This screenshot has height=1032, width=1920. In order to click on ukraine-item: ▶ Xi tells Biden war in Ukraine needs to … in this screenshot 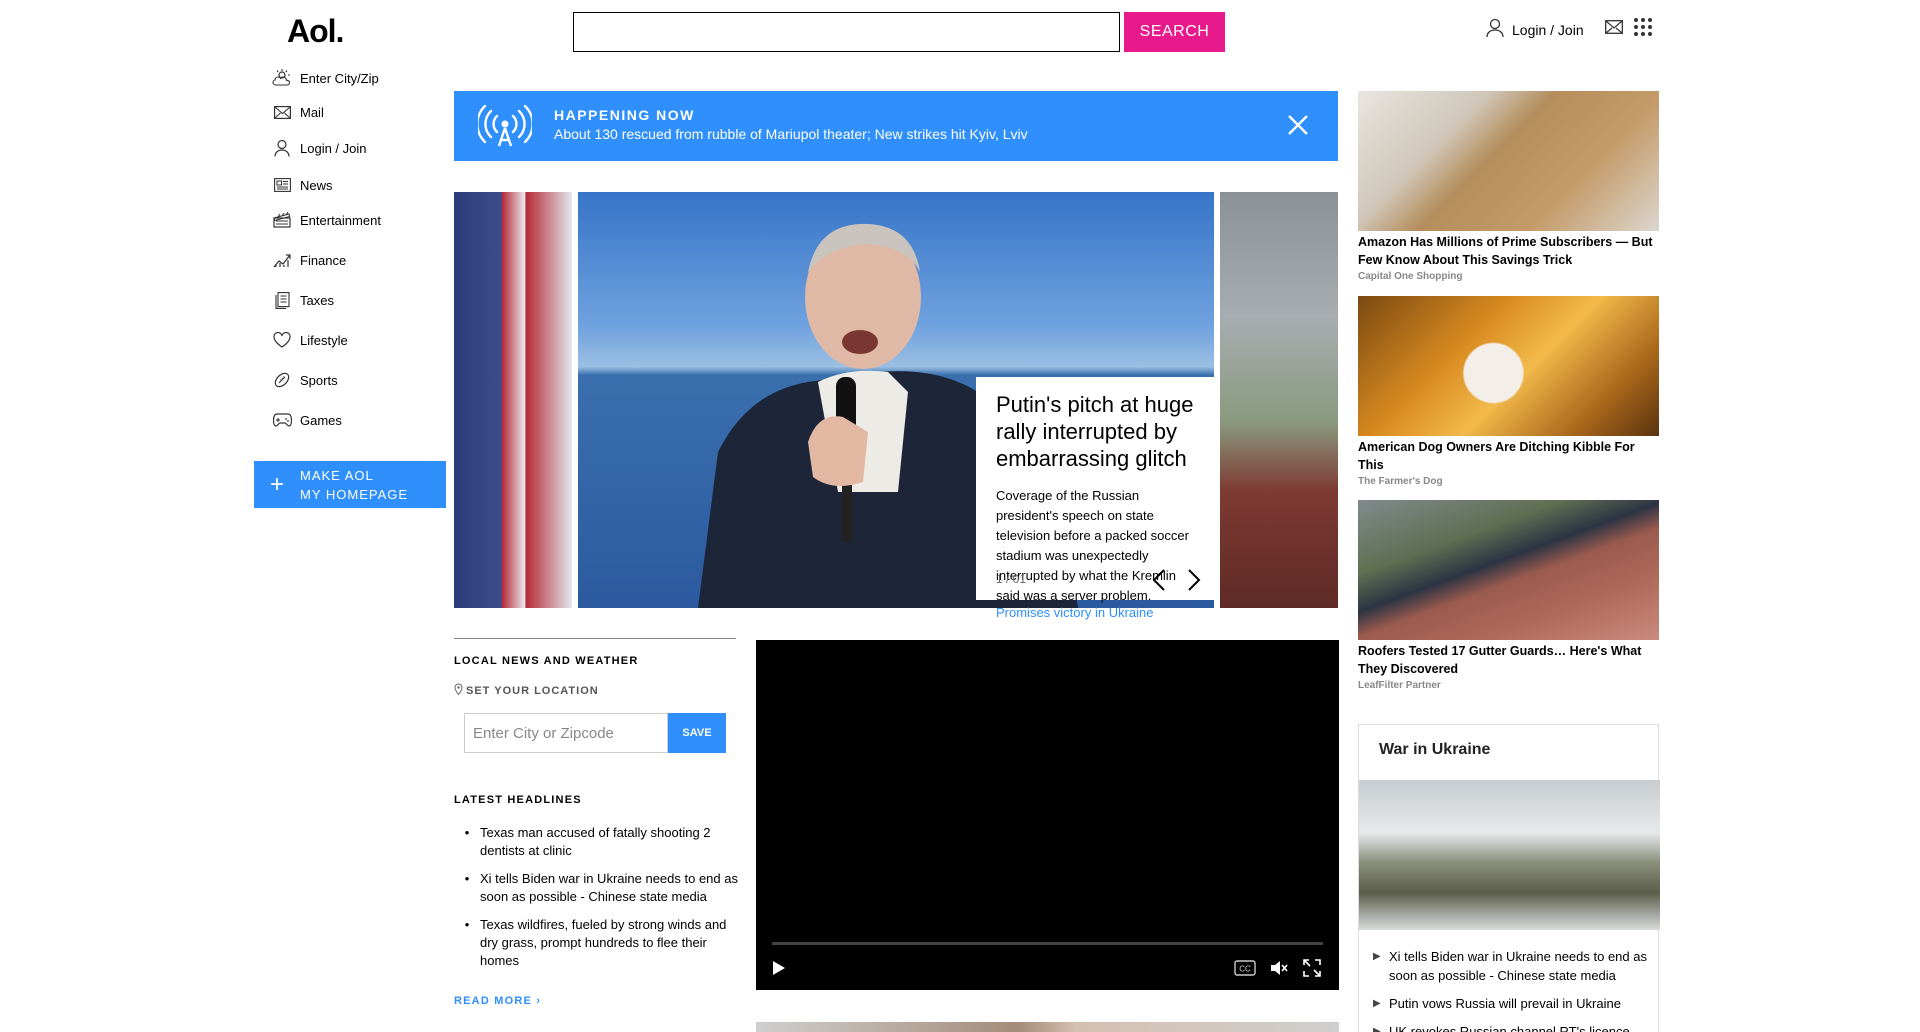, I will do `click(1515, 966)`.